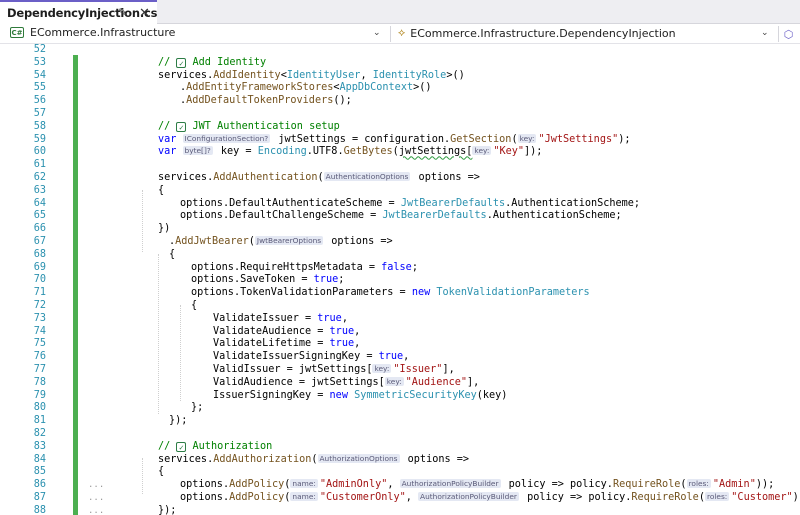  What do you see at coordinates (400, 229) in the screenshot?
I see `code-line: 66})` at bounding box center [400, 229].